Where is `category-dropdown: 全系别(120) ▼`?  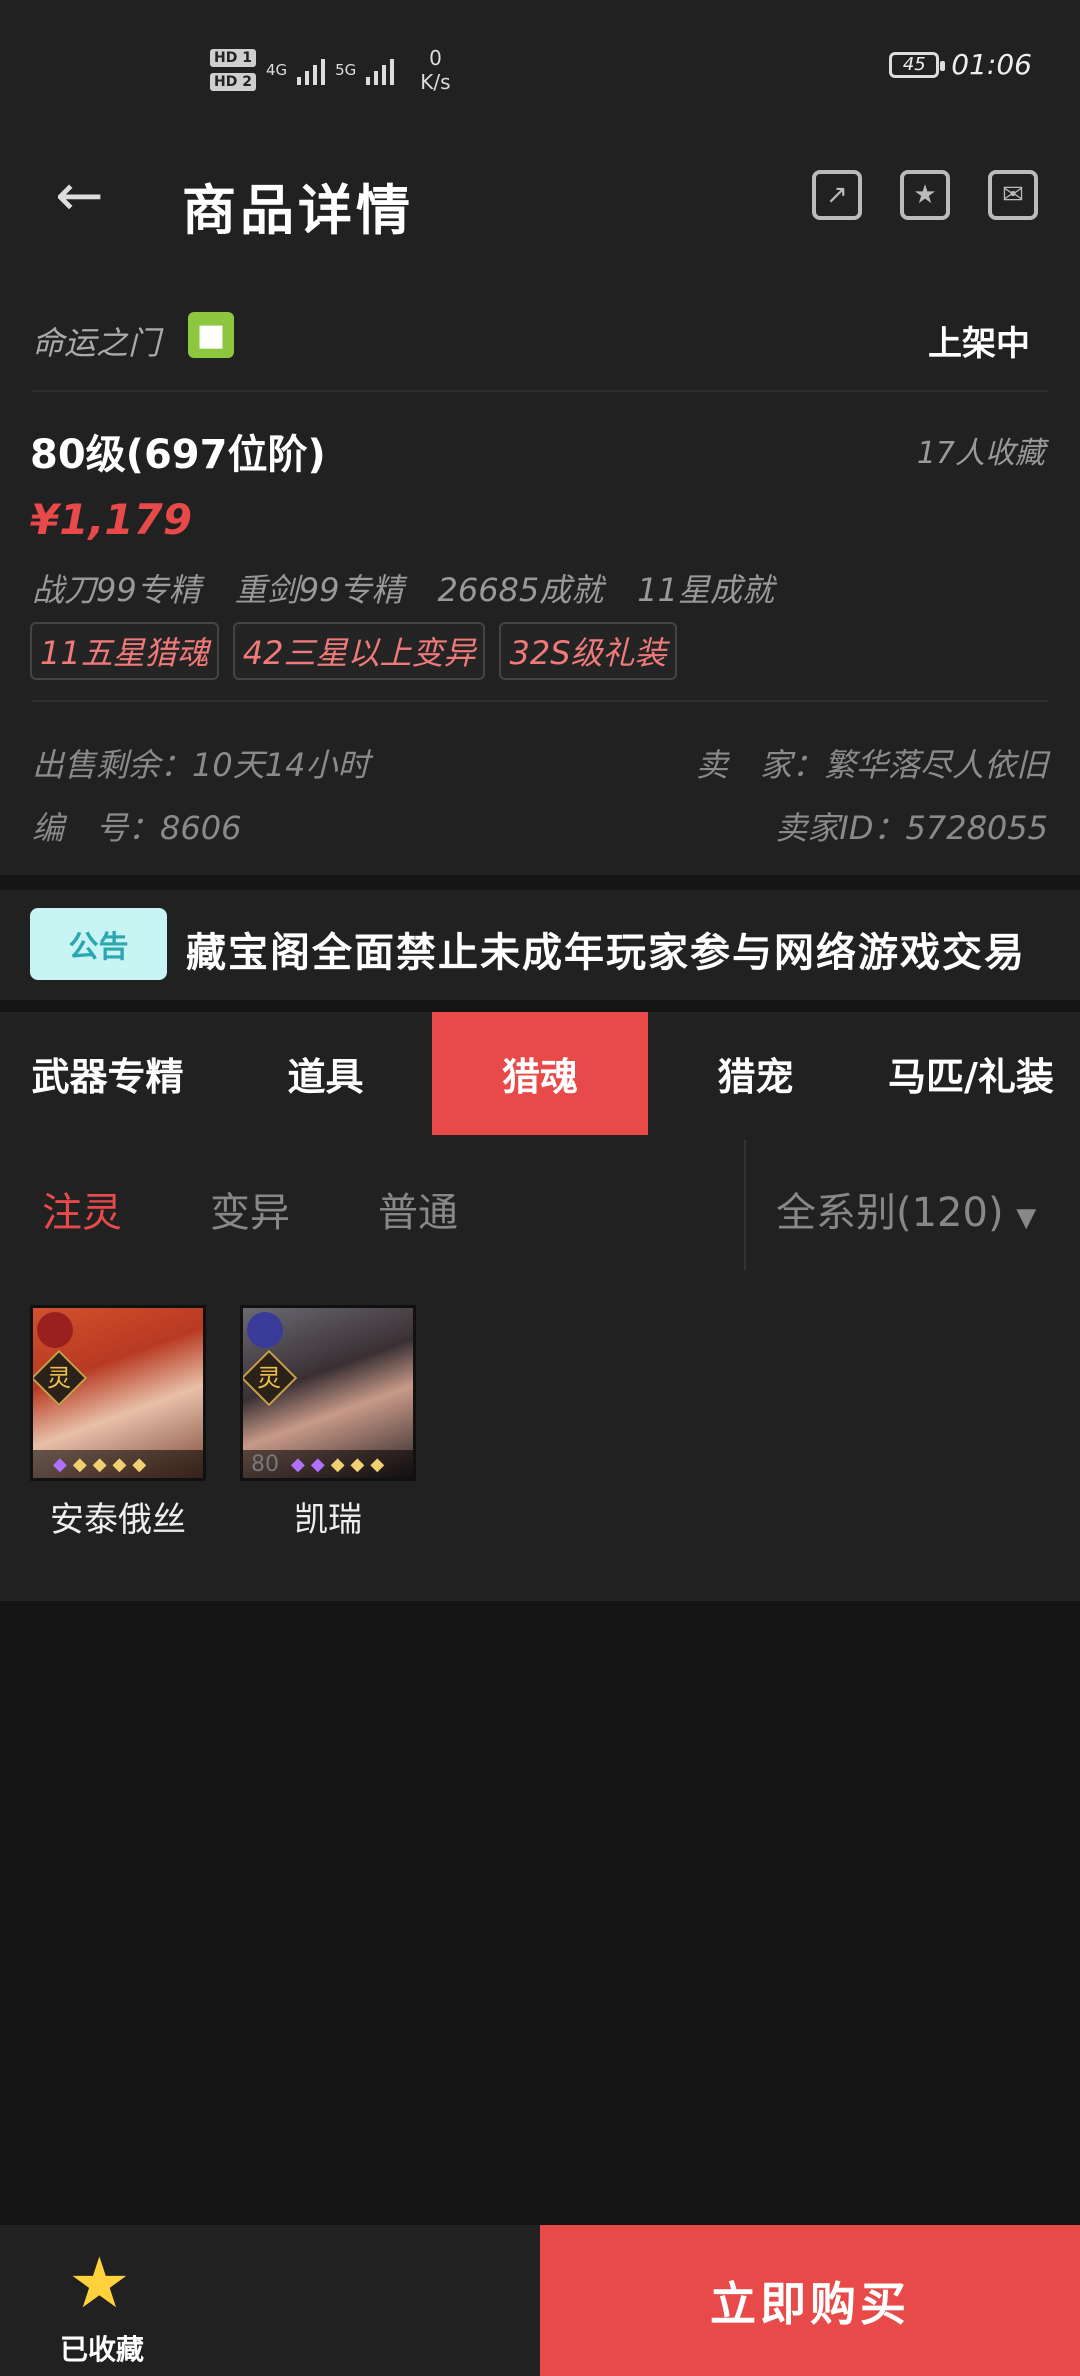
category-dropdown: 全系别(120) ▼ is located at coordinates (906, 1209).